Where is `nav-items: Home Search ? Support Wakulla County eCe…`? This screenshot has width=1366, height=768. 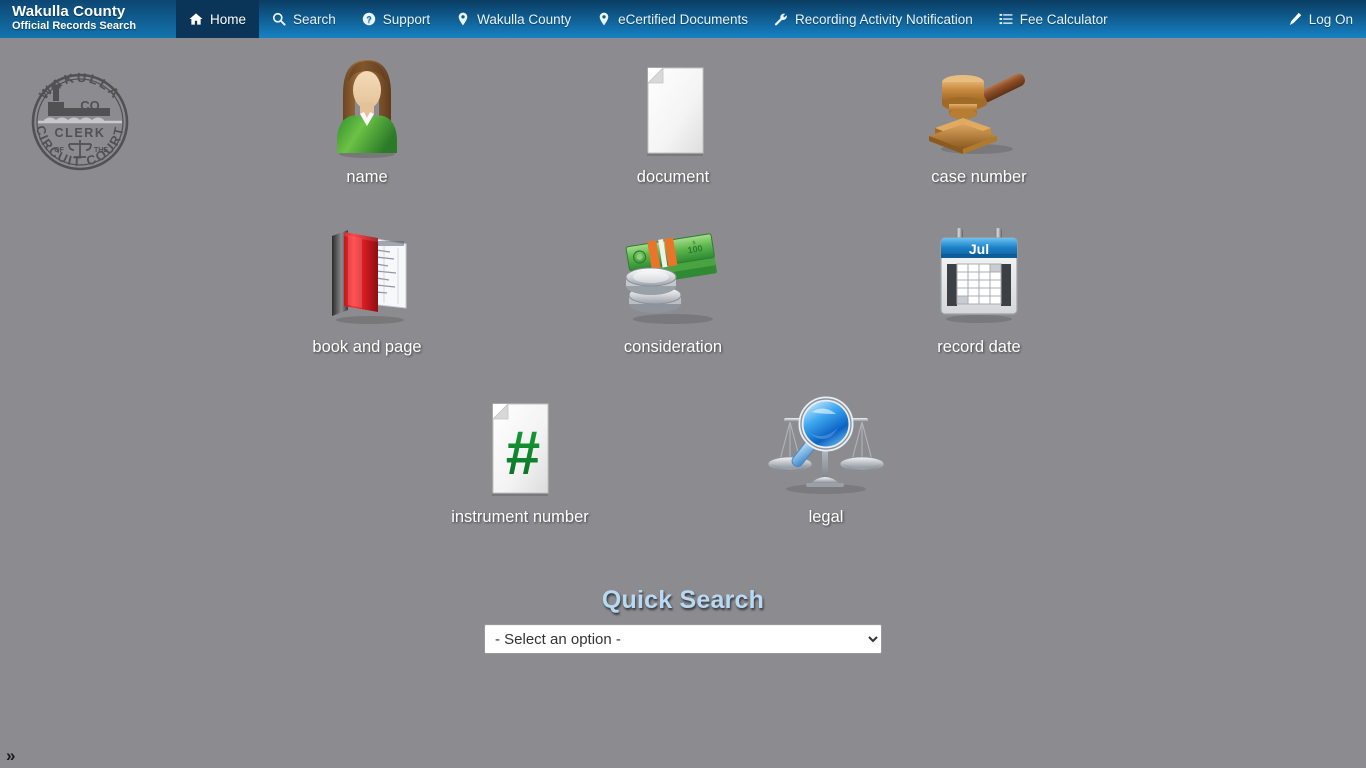
nav-items: Home Search ? Support Wakulla County eCe… is located at coordinates (771, 19).